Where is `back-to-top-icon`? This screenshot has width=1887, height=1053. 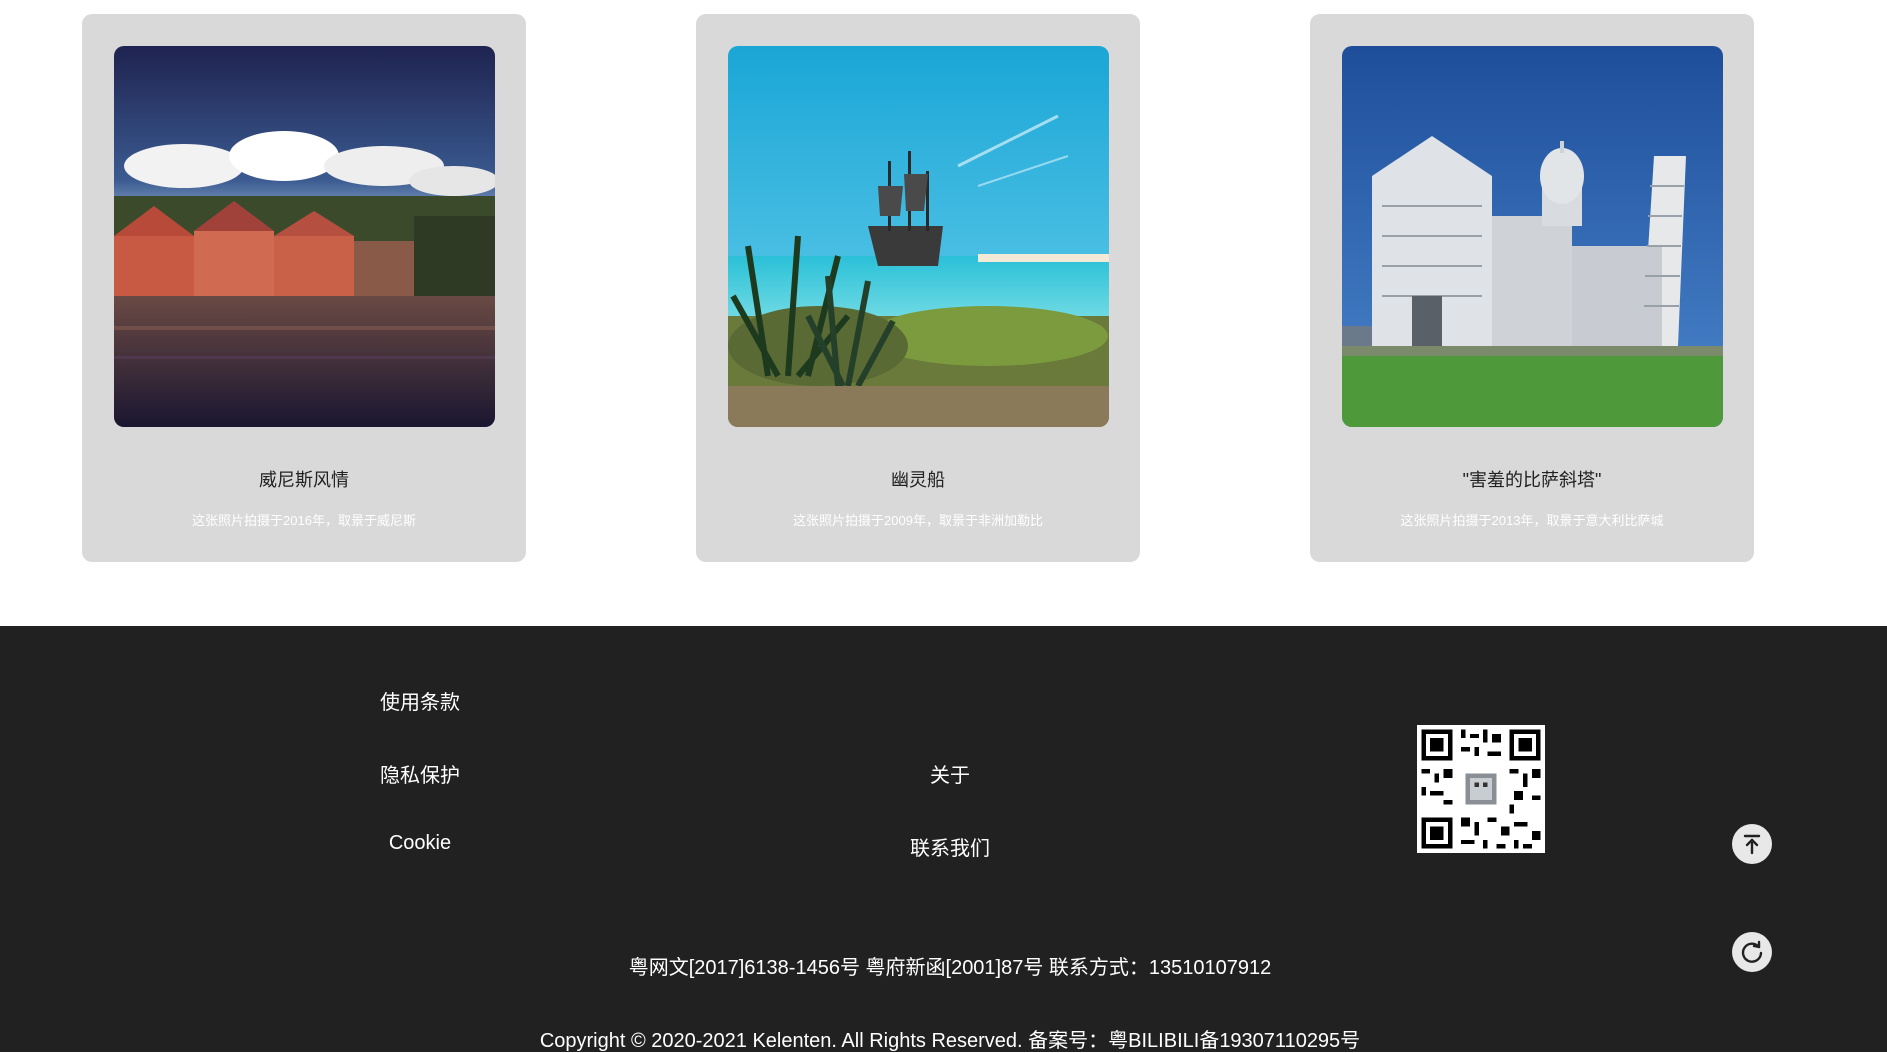 back-to-top-icon is located at coordinates (1752, 844).